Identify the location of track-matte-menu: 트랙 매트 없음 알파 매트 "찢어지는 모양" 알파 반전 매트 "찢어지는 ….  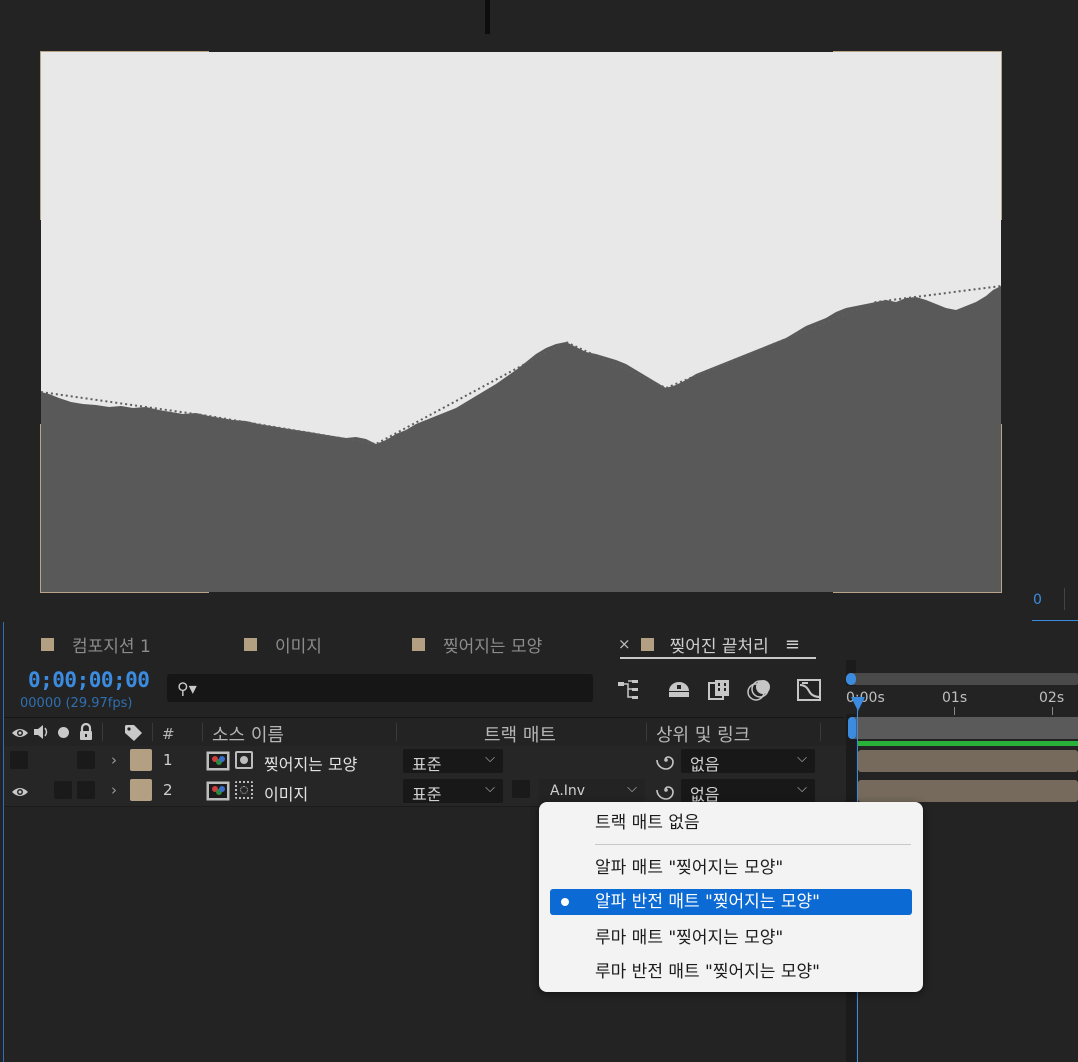
(731, 897).